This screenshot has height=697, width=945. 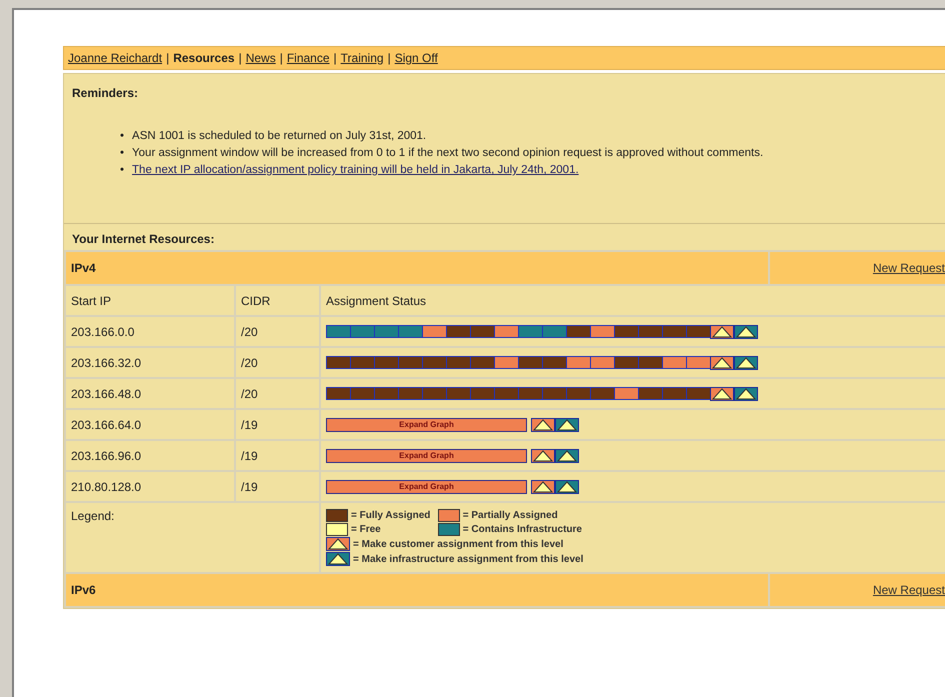 I want to click on legend-label: = Fully Assigned, so click(x=390, y=515).